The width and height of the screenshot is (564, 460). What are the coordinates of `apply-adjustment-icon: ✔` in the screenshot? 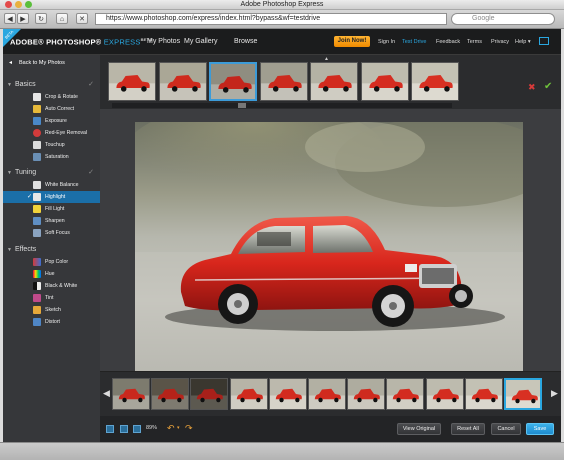 It's located at (548, 86).